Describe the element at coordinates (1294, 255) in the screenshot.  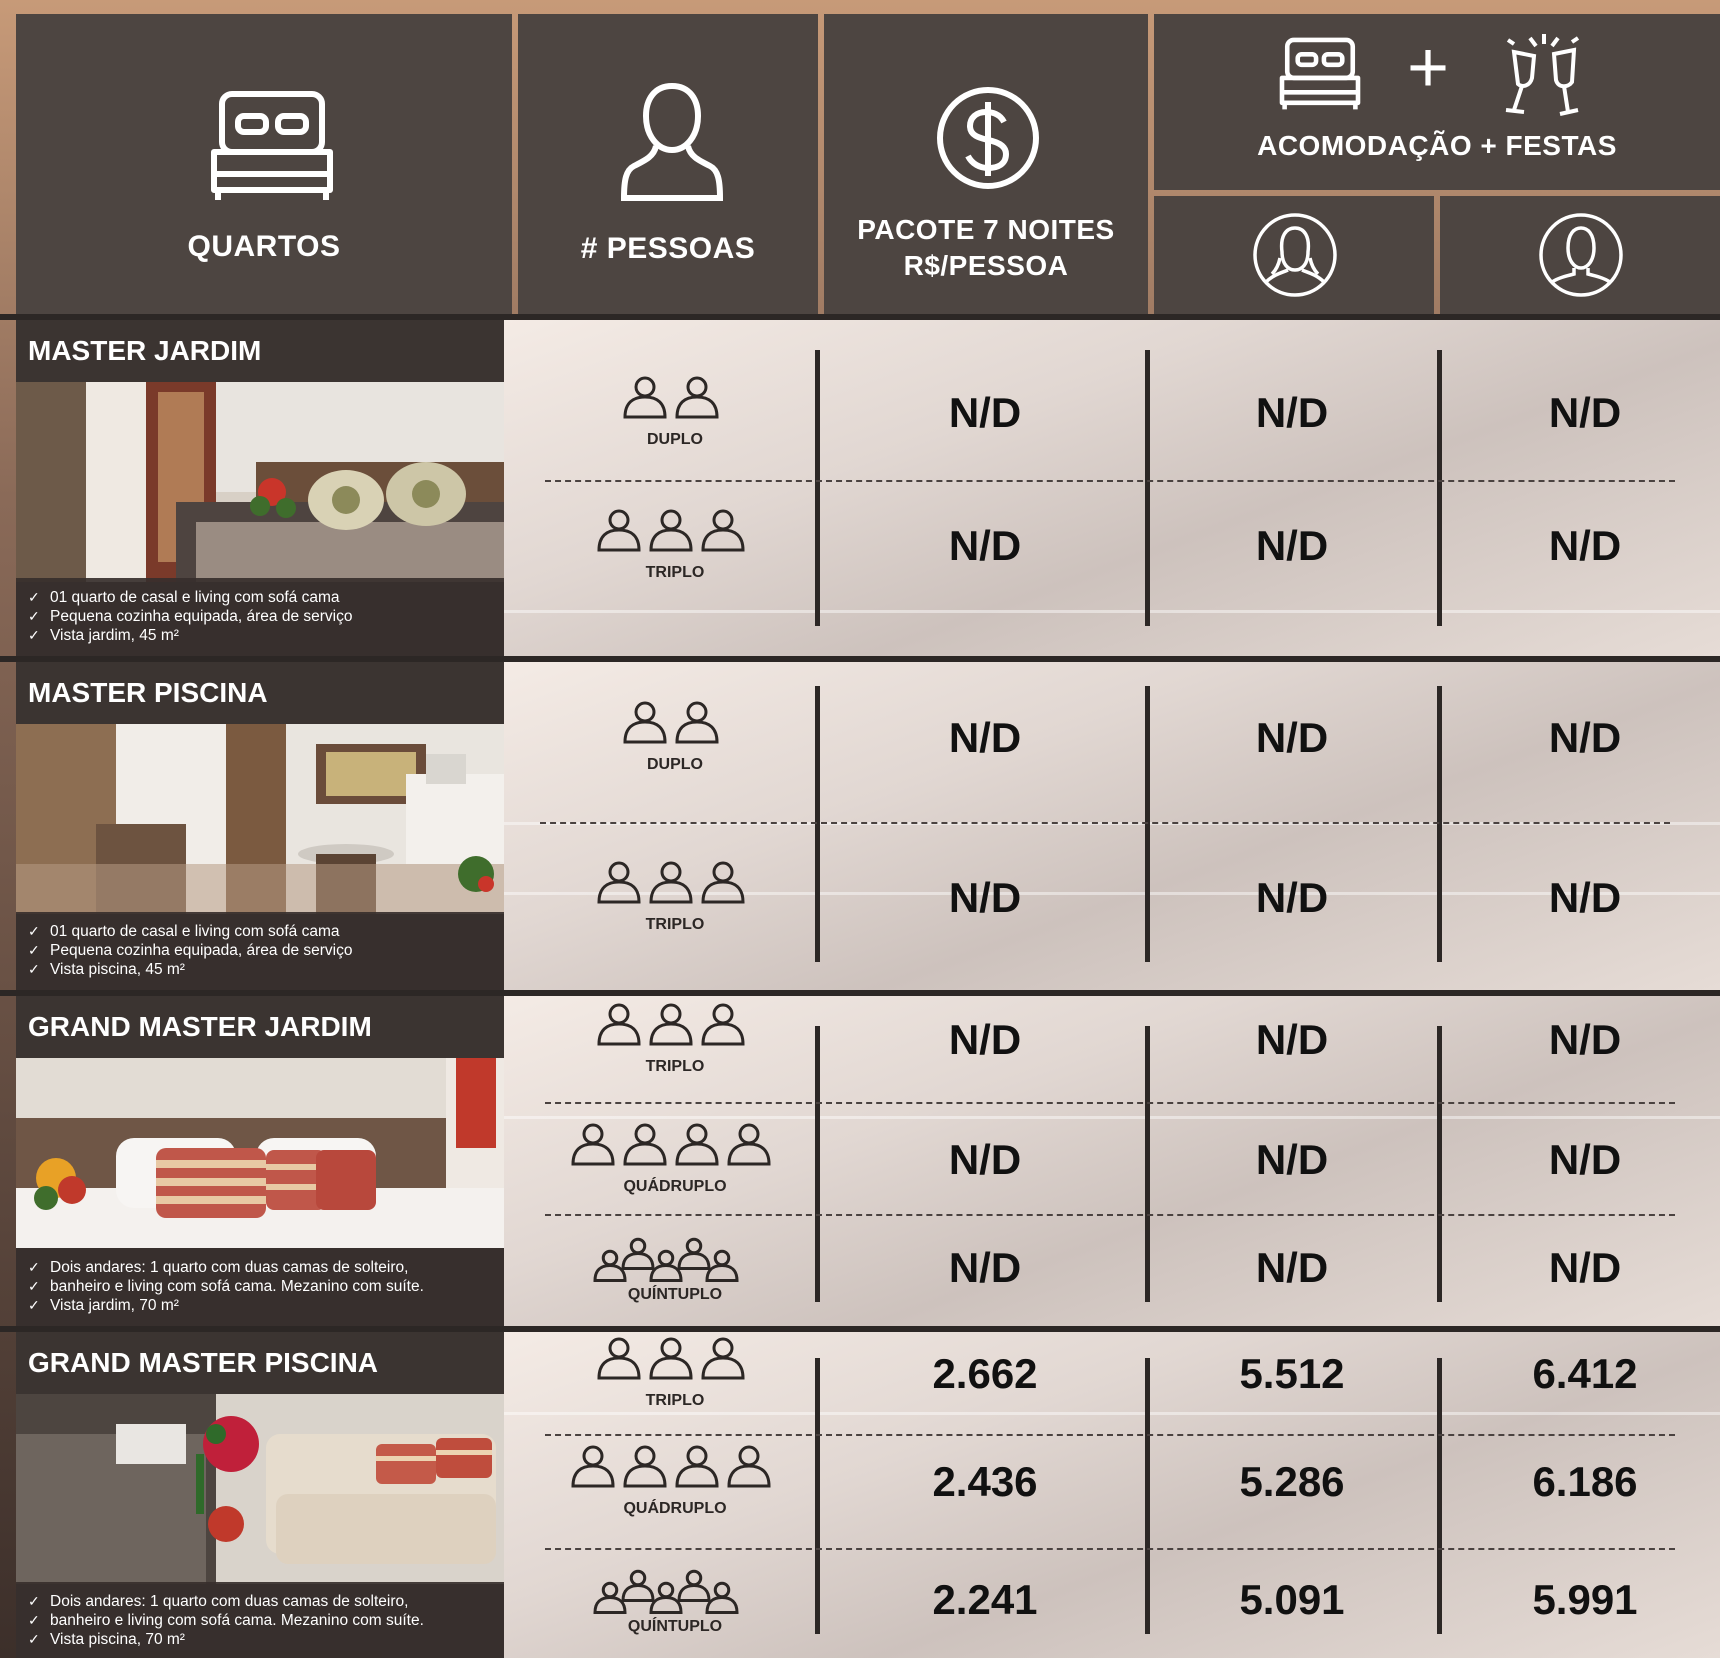
I see `header-female` at that location.